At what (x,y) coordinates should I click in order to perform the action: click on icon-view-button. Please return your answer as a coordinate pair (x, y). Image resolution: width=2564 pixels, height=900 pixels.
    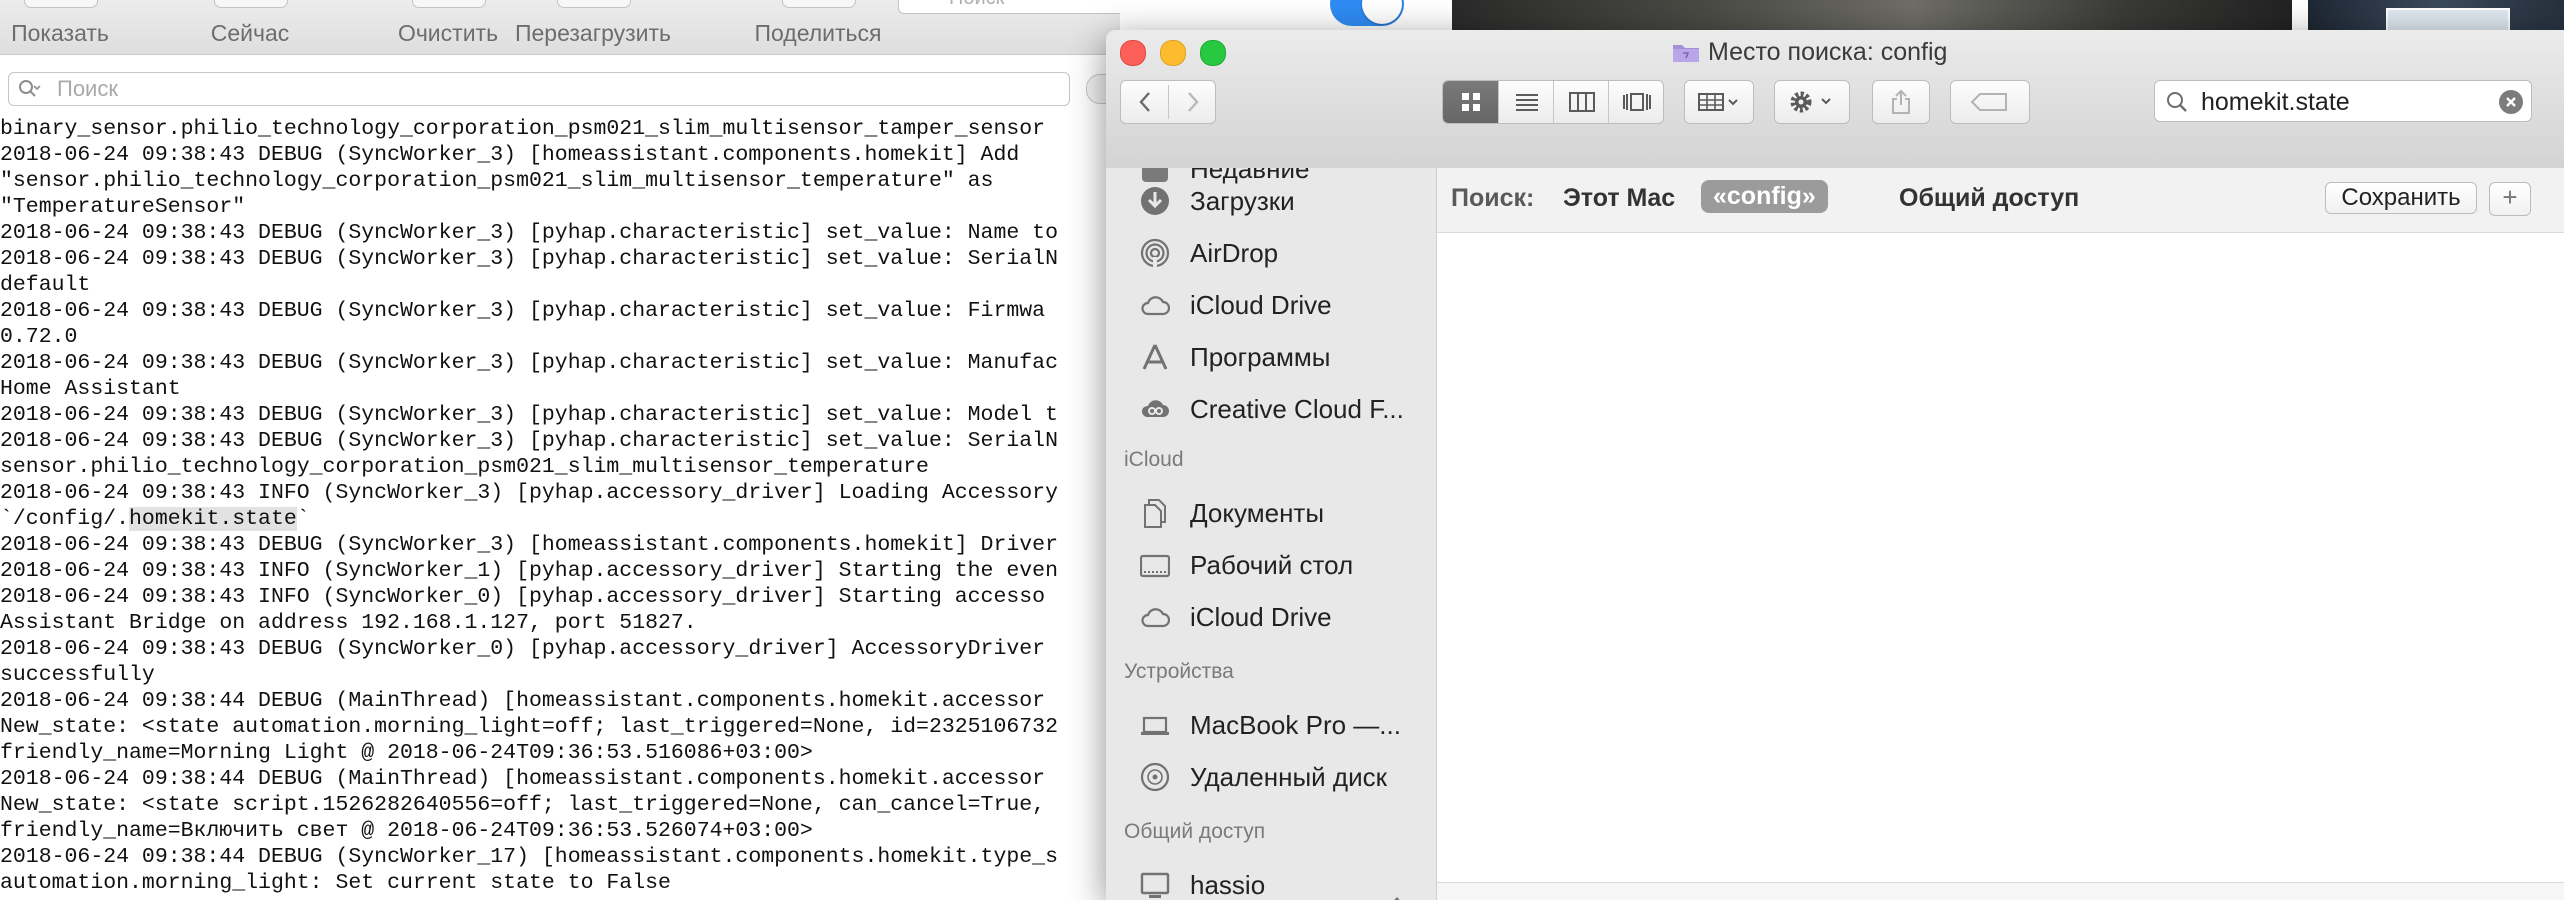
    Looking at the image, I should click on (1470, 102).